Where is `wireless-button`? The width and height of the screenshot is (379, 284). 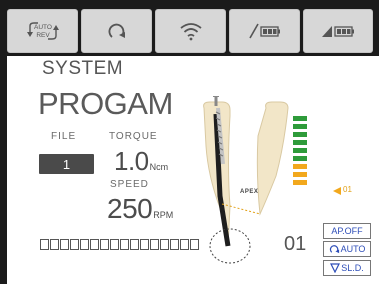
wireless-button is located at coordinates (190, 31).